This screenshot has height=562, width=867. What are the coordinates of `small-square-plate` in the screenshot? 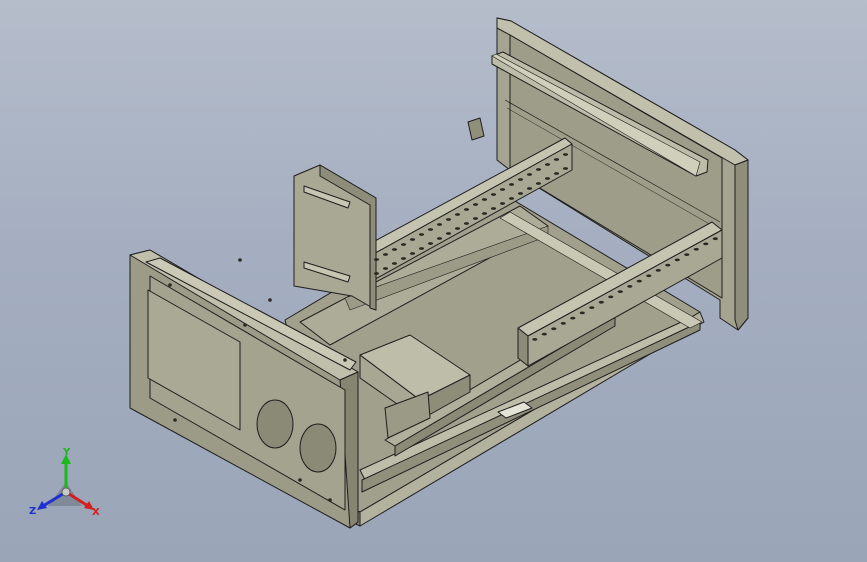 It's located at (476, 129).